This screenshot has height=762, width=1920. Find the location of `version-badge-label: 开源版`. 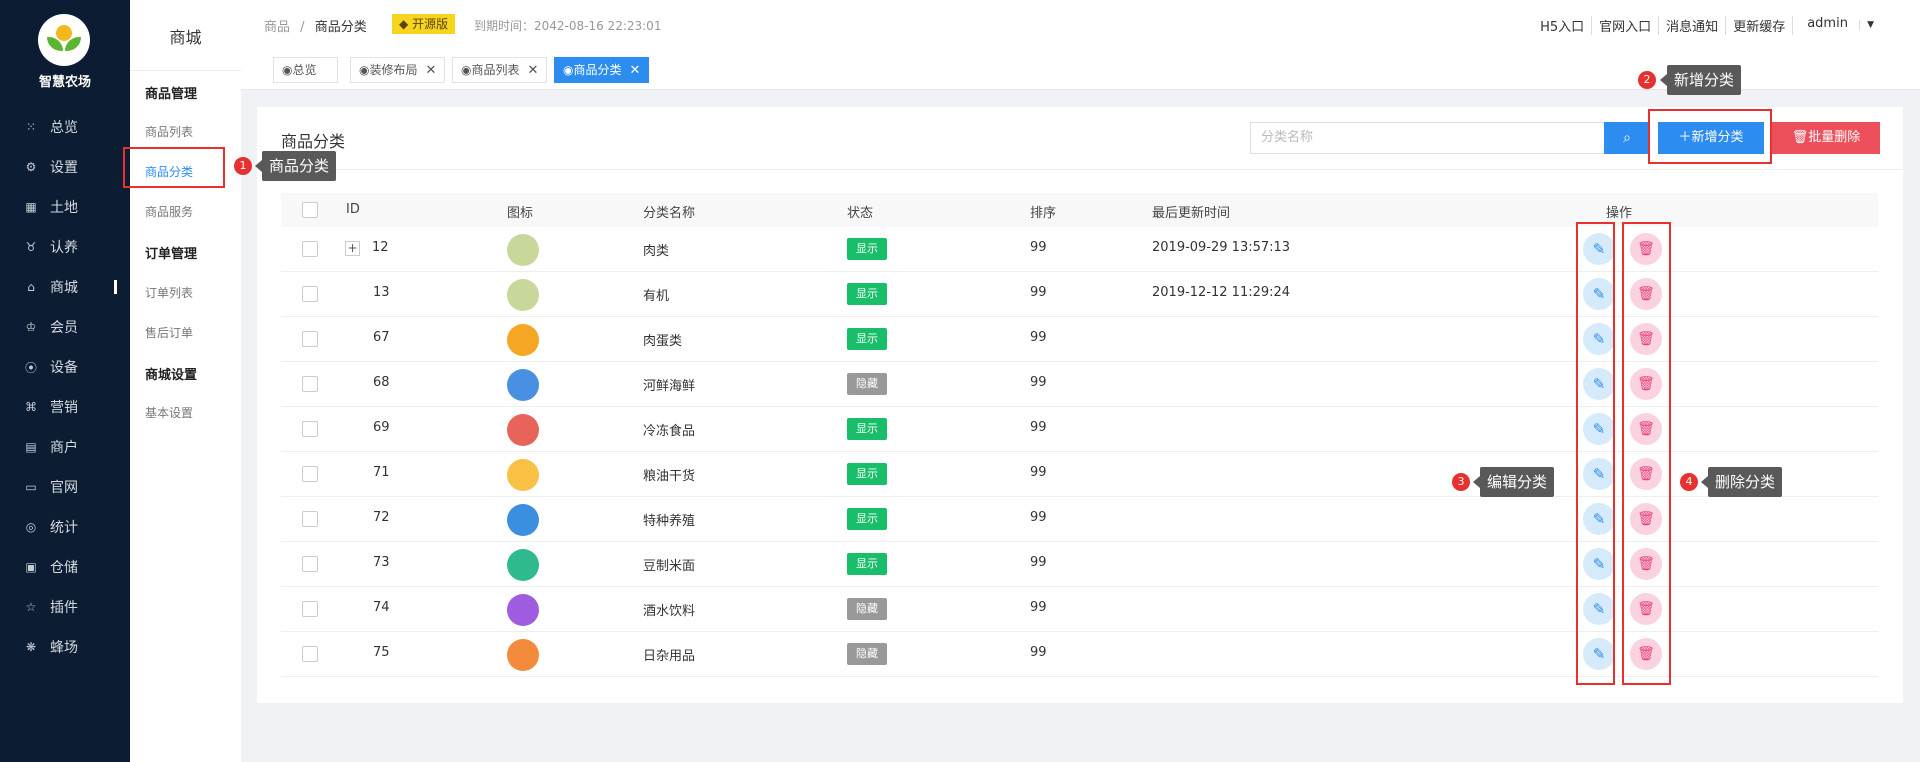

version-badge-label: 开源版 is located at coordinates (430, 24).